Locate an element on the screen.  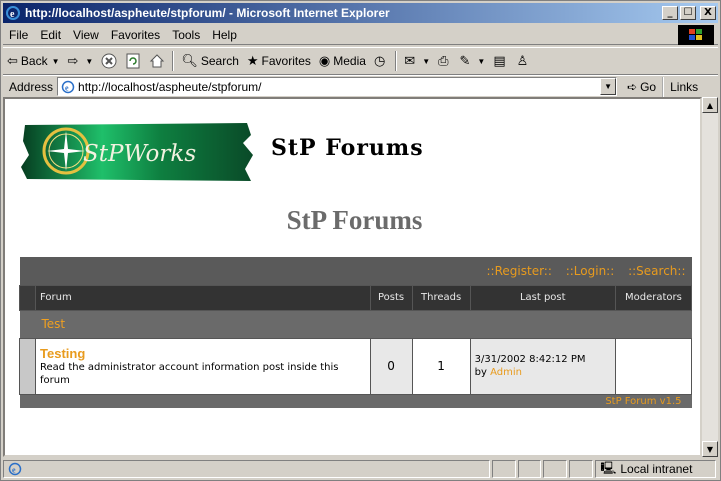
discuss-button: ▤ is located at coordinates (500, 61).